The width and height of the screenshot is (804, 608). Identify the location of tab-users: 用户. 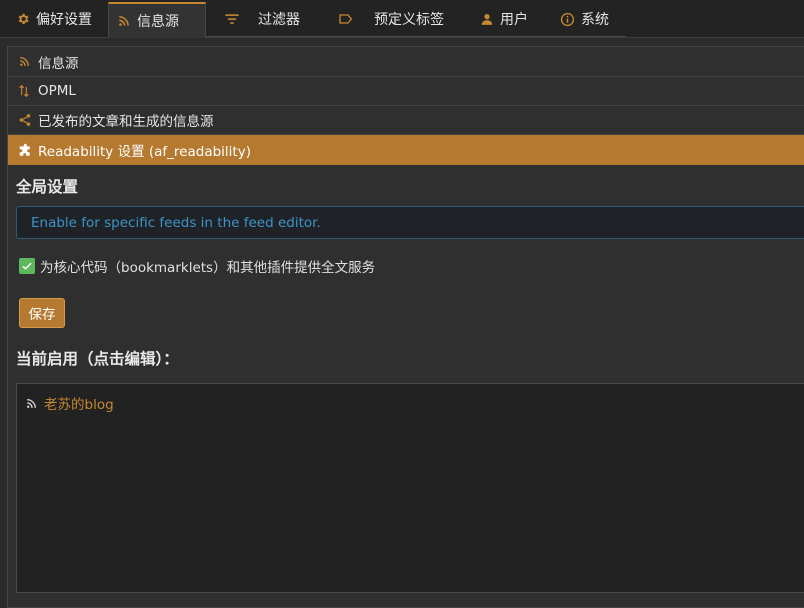
(504, 19).